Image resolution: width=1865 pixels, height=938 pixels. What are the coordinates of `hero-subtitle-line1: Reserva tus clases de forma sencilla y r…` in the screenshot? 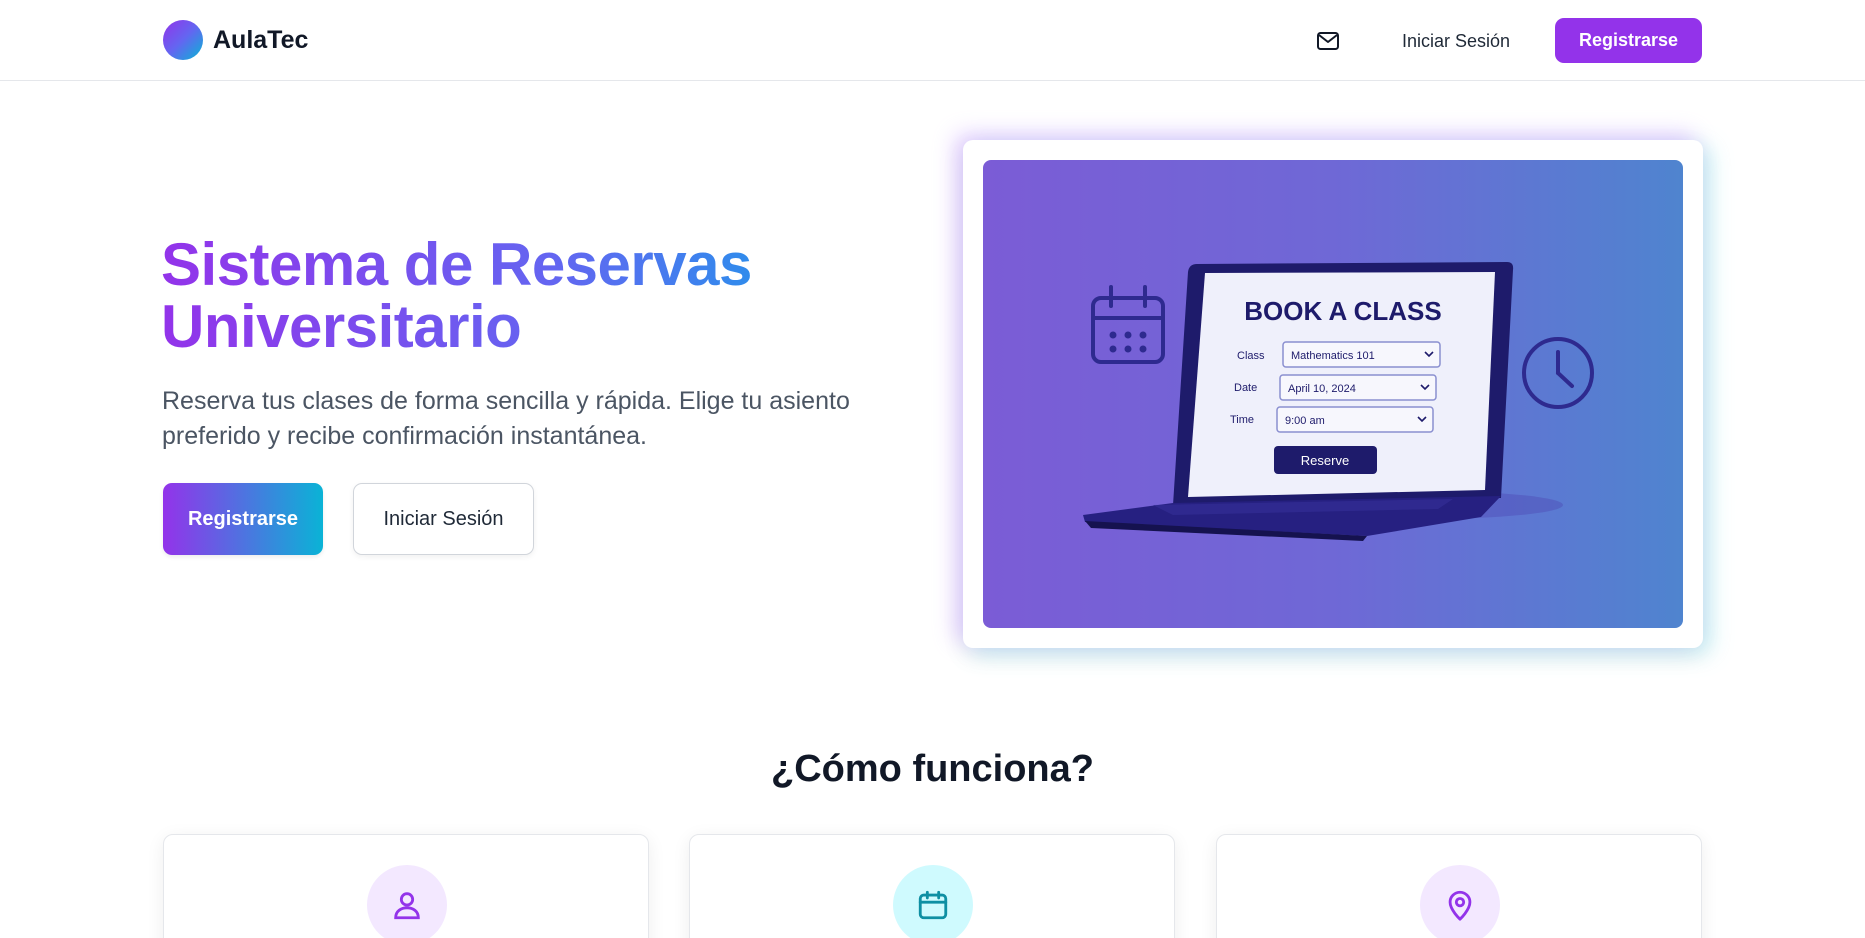 It's located at (506, 401).